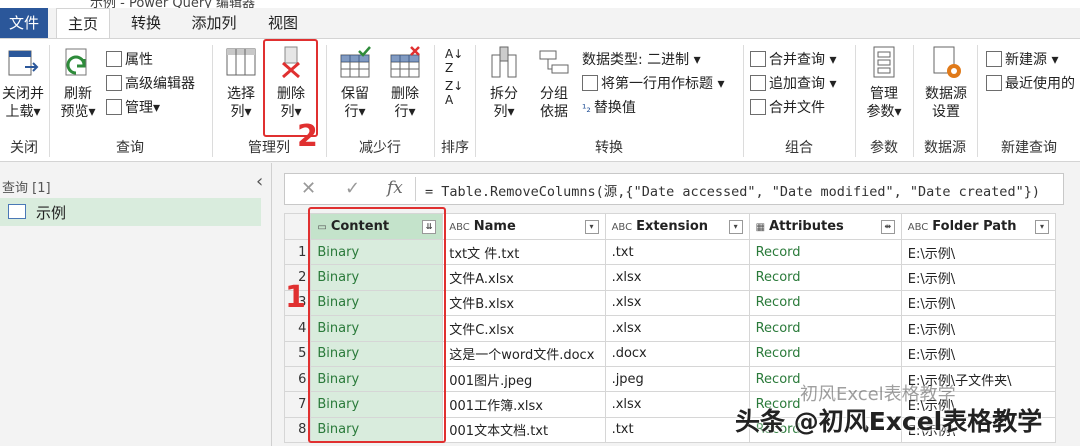 Image resolution: width=1080 pixels, height=446 pixels. Describe the element at coordinates (78, 83) in the screenshot. I see `refresh-preview-button: 刷新 预览▾` at that location.